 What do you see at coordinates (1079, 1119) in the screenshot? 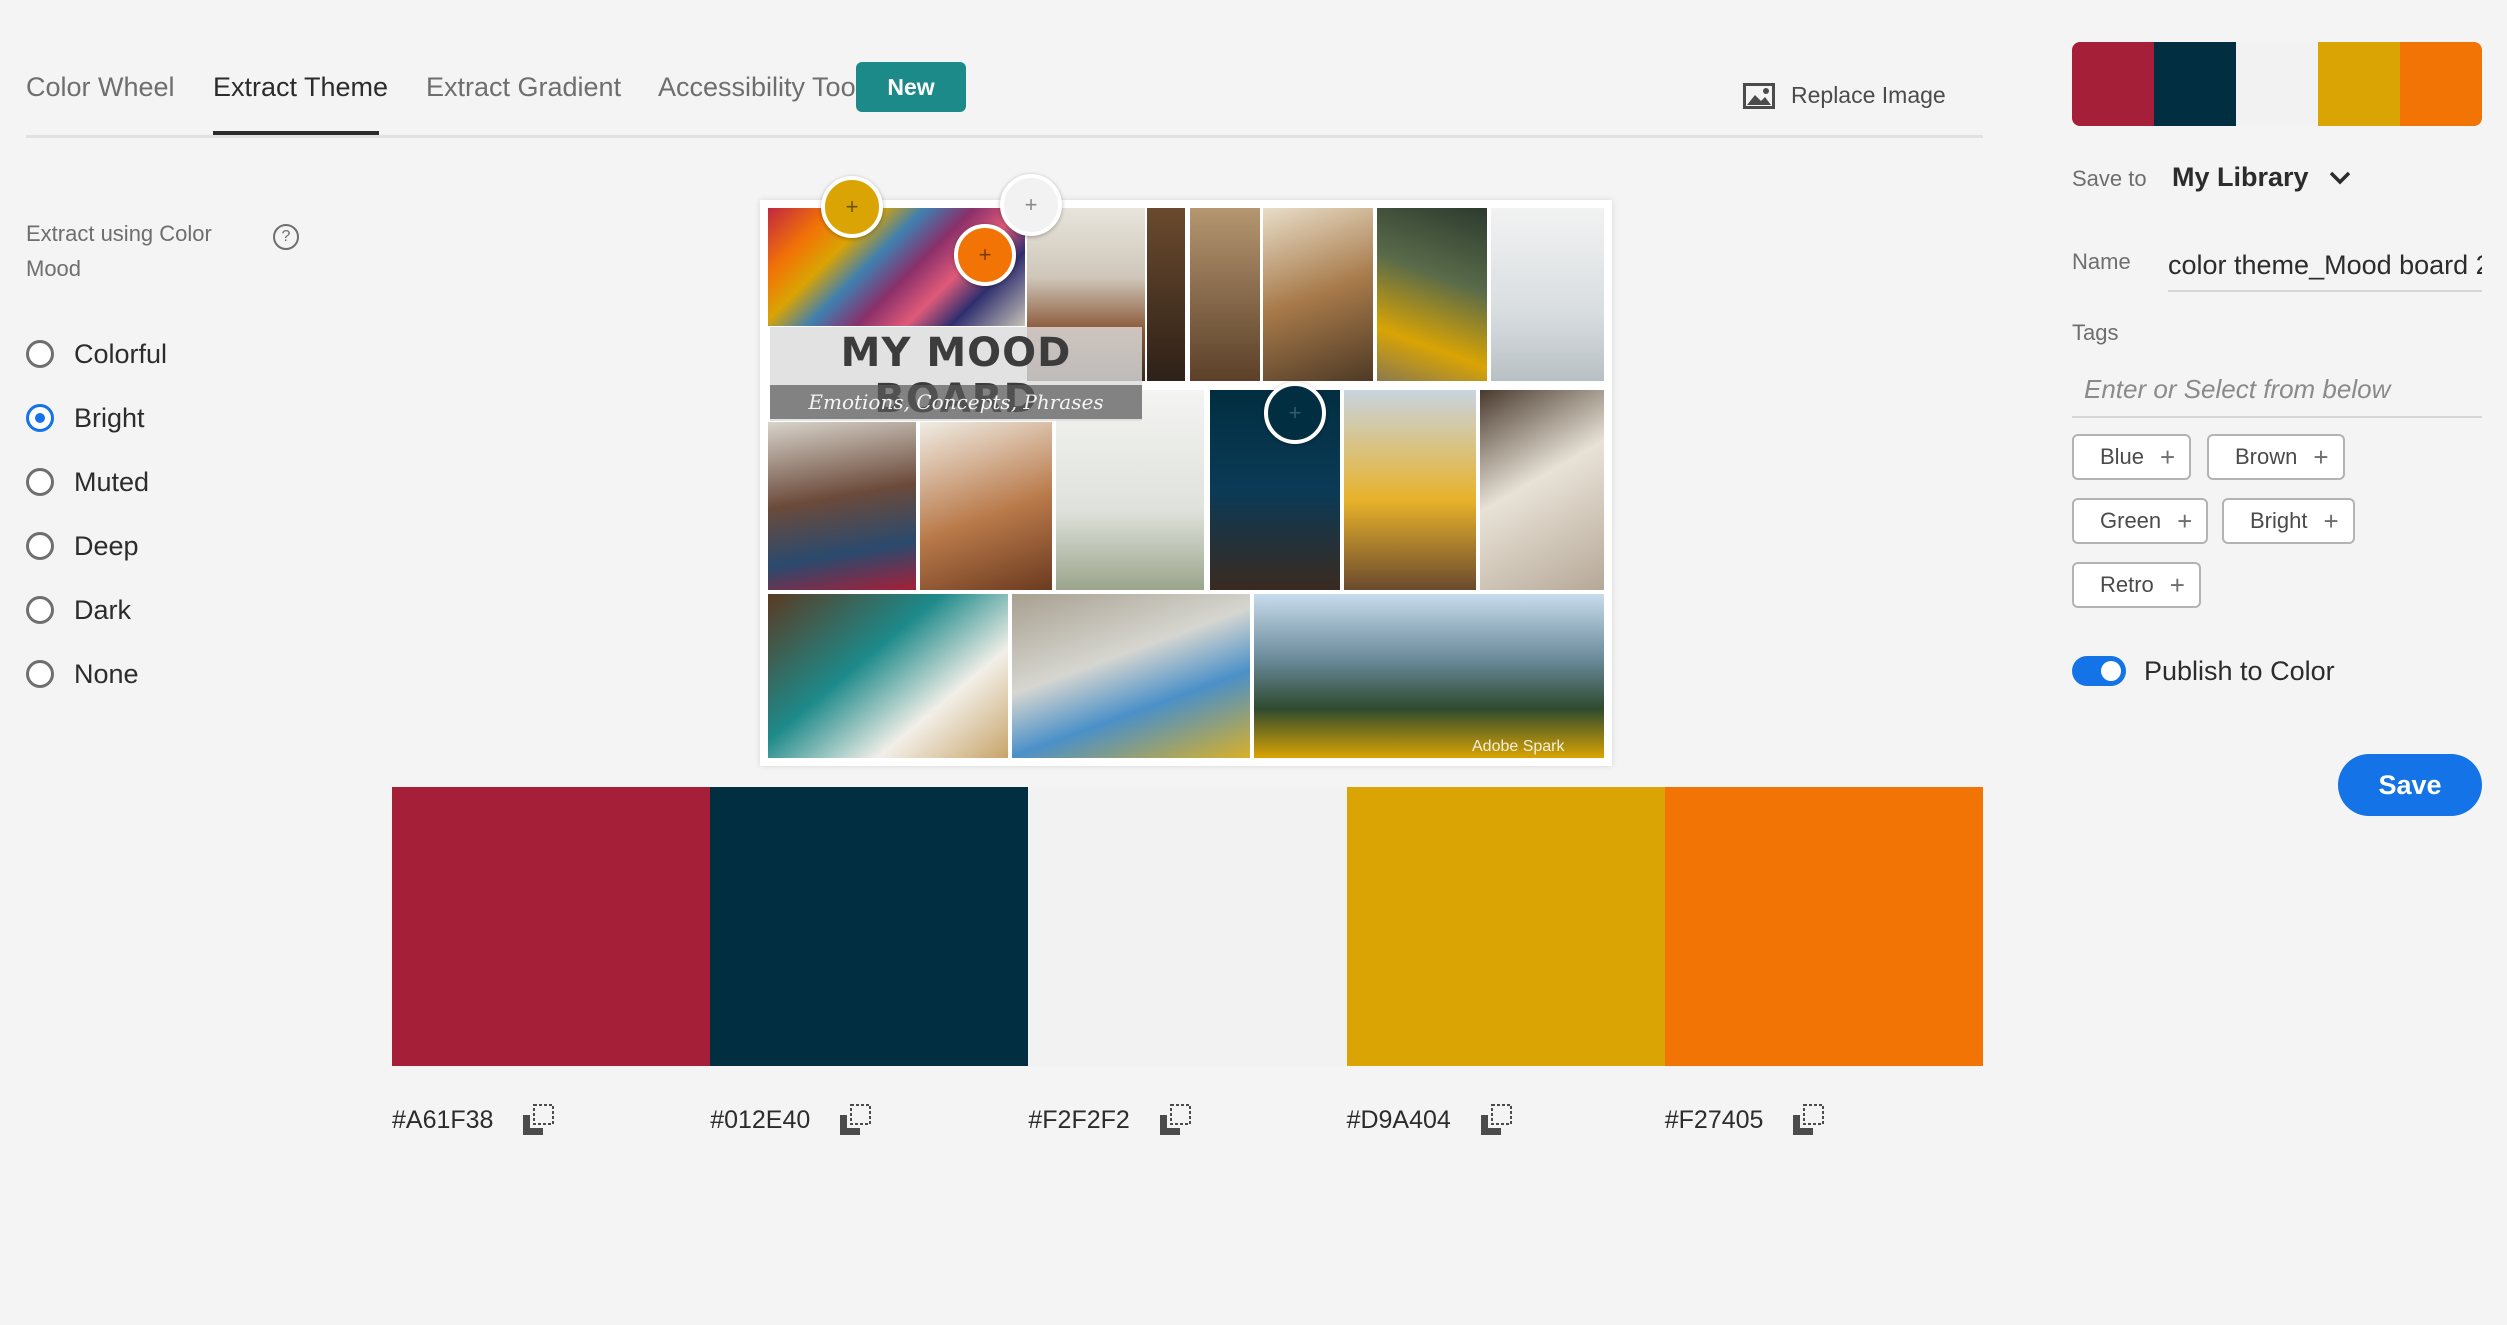
I see `hex-value: #F2F2F2` at bounding box center [1079, 1119].